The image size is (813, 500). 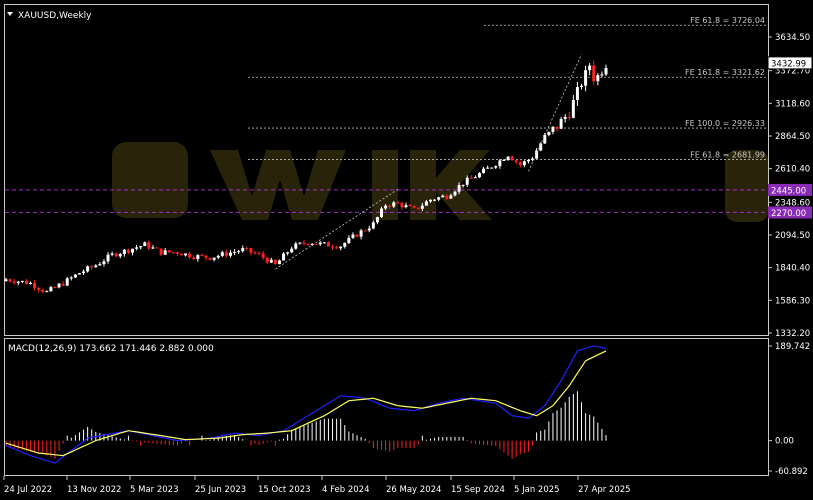 I want to click on fib-level-label: FE 100.0 = 2926.33, so click(x=725, y=123).